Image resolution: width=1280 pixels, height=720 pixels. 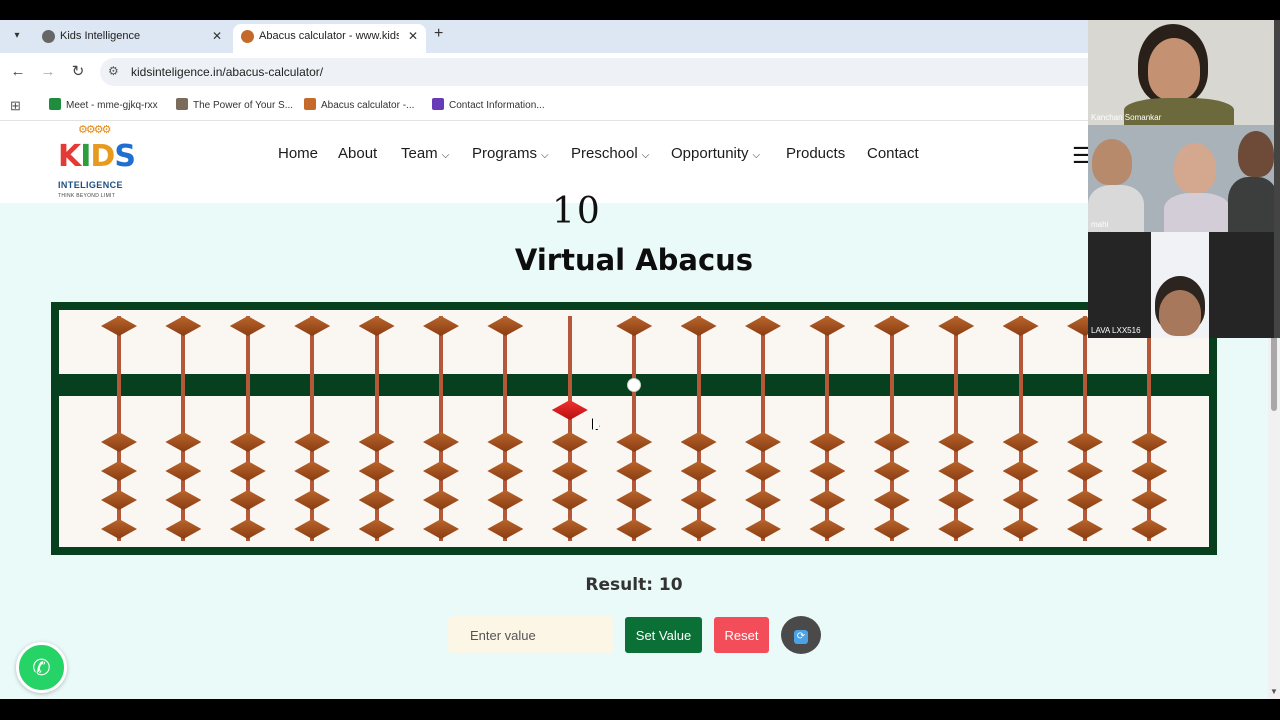 What do you see at coordinates (298, 153) in the screenshot?
I see `nav-home: Home` at bounding box center [298, 153].